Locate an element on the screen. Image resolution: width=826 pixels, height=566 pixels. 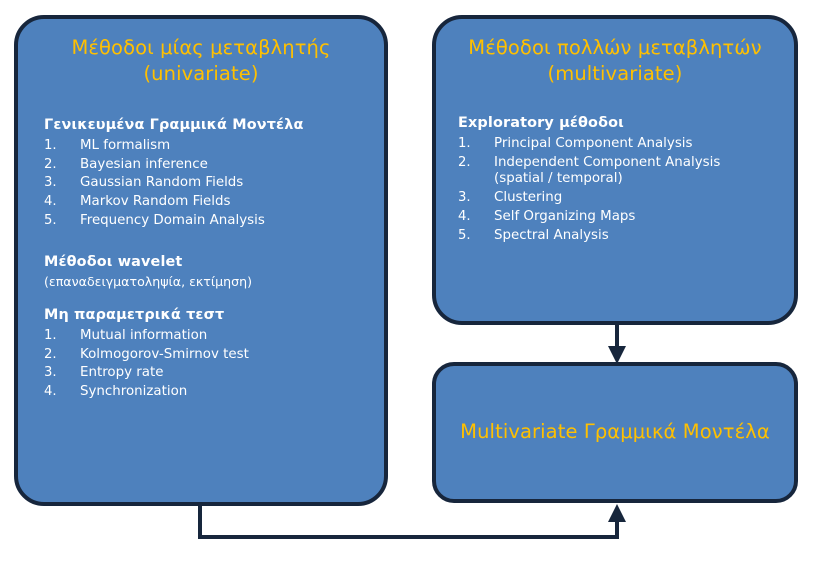
list-item: 4. Synchronization is located at coordinates (214, 392).